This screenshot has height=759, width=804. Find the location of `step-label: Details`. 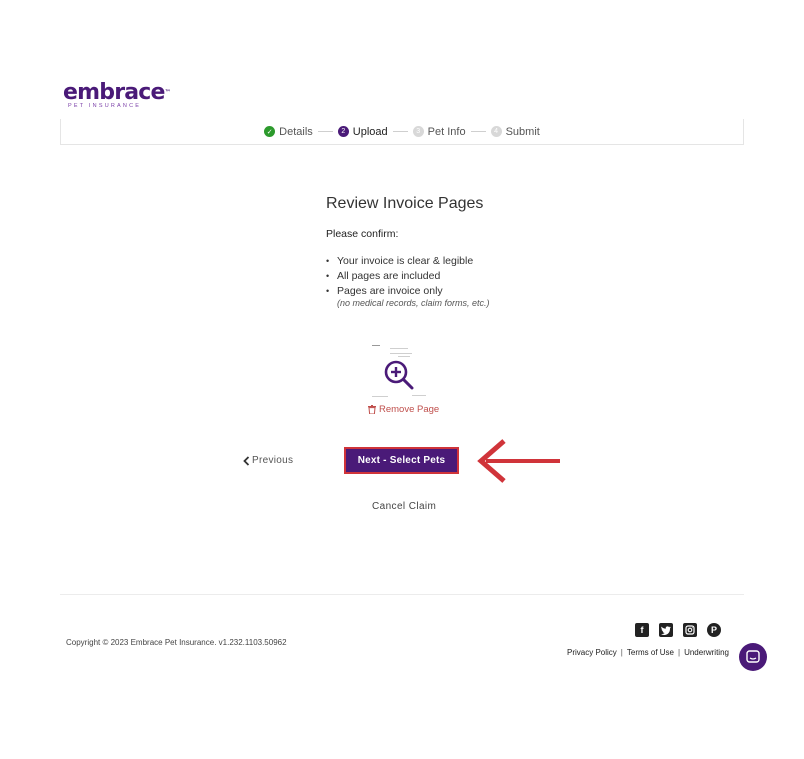

step-label: Details is located at coordinates (296, 131).